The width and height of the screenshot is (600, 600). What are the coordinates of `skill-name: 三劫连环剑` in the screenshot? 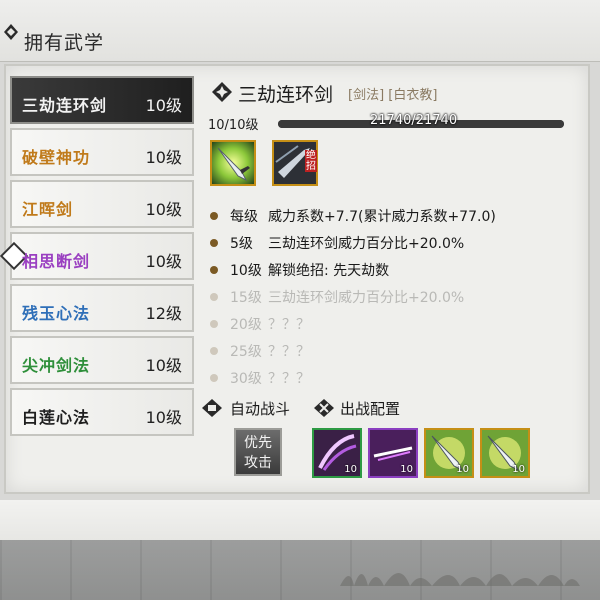 It's located at (65, 105).